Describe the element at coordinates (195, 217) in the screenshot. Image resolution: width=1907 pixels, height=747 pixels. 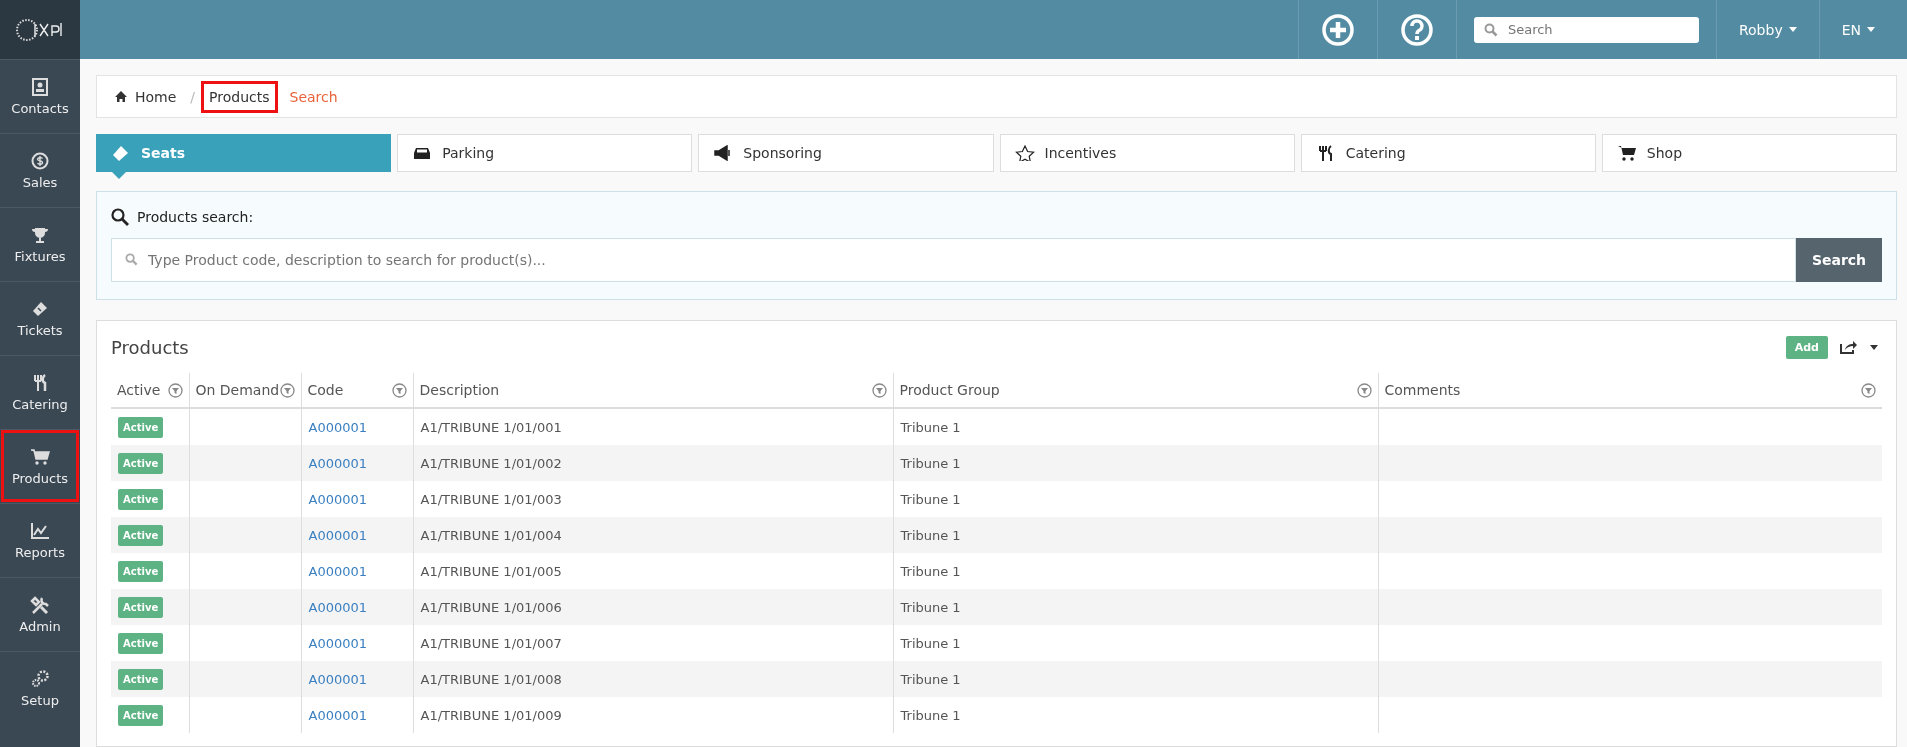
I see `panel-title: Products search:` at that location.